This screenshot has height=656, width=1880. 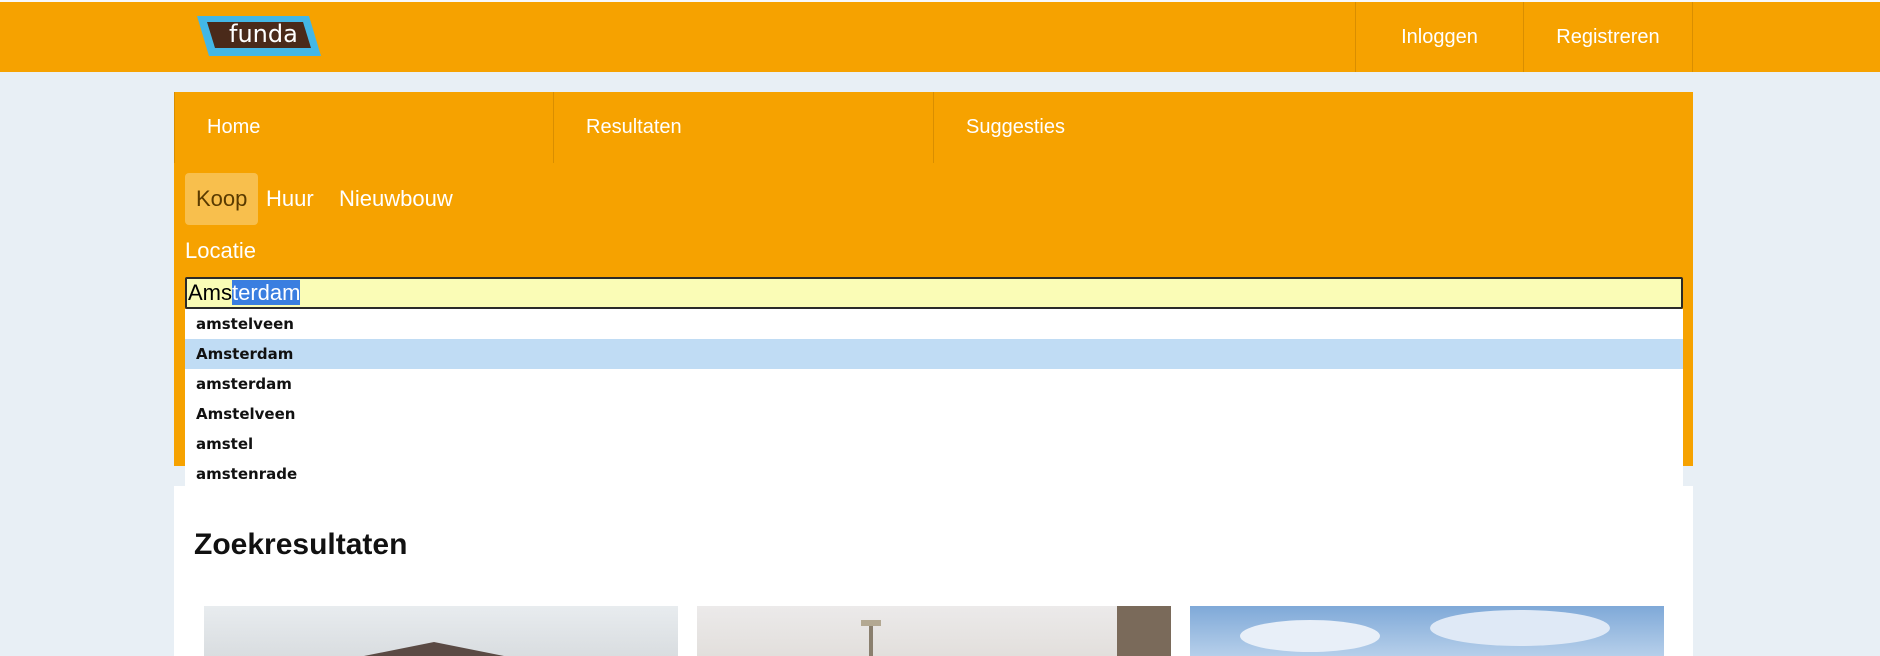 I want to click on tab-results: Resultaten, so click(x=744, y=127).